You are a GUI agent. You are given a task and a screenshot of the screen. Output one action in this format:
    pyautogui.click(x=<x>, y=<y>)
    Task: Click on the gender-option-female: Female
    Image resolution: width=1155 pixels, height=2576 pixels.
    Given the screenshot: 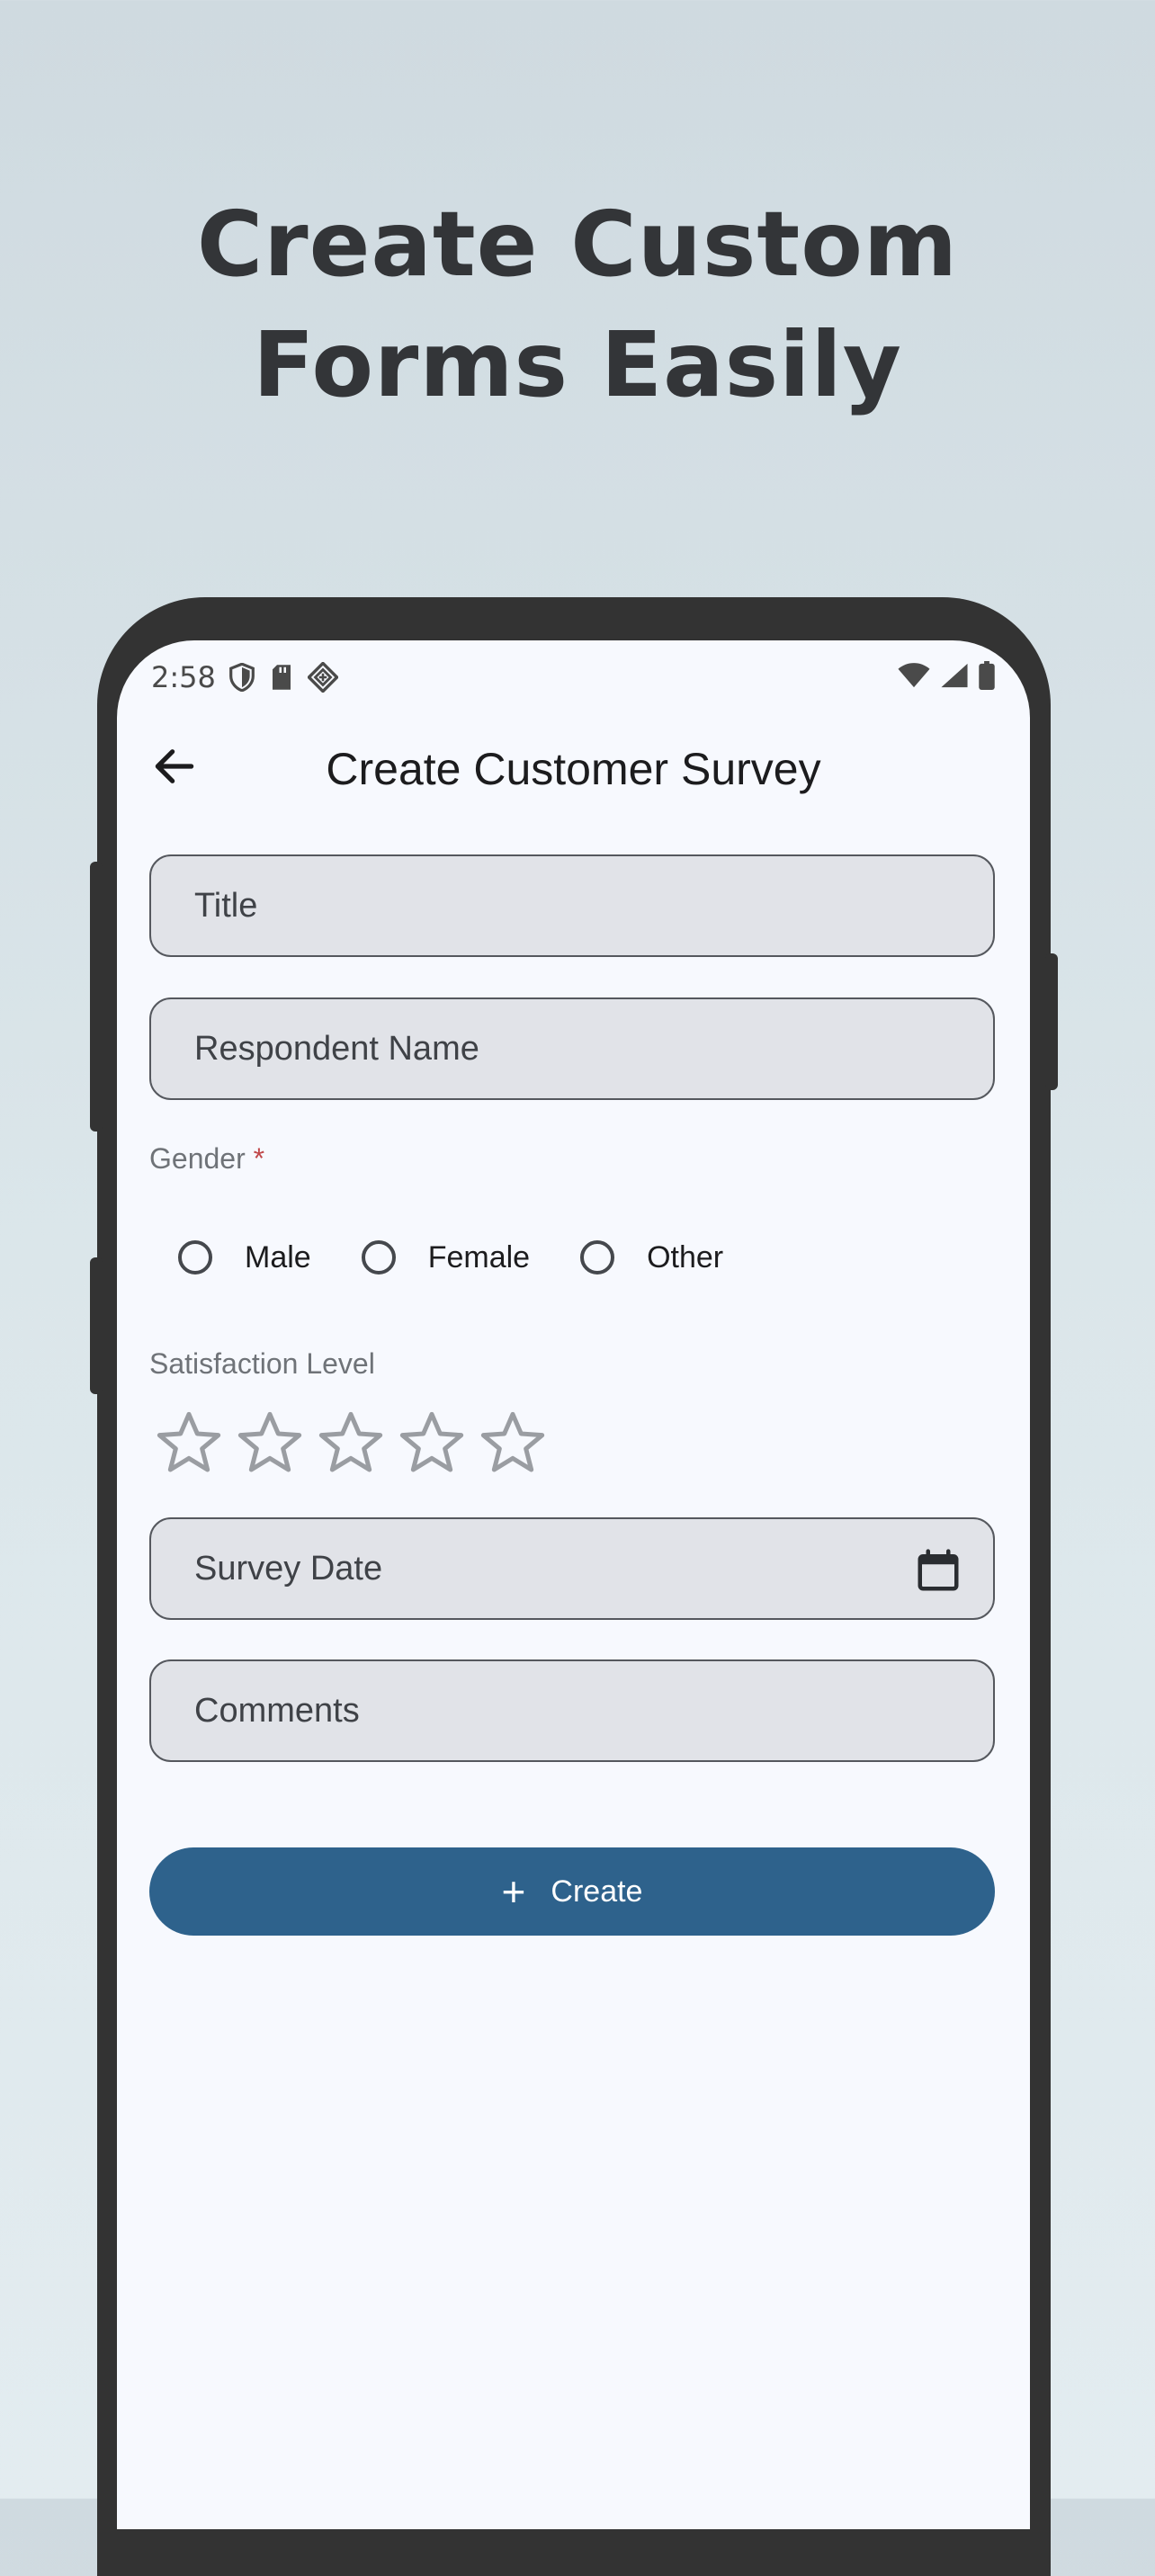 What is the action you would take?
    pyautogui.click(x=446, y=1257)
    